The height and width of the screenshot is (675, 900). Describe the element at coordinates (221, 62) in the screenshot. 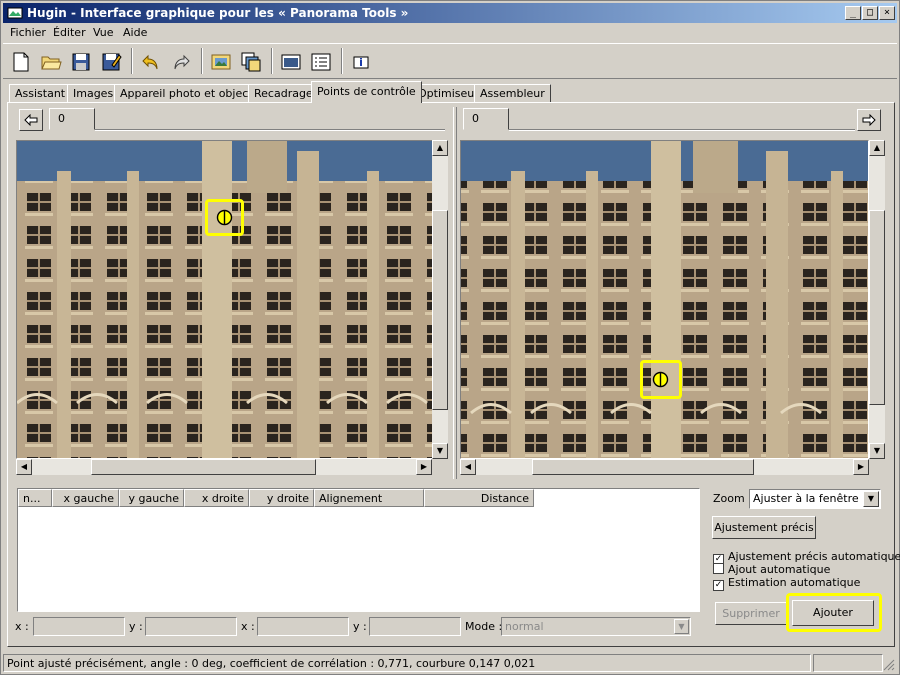

I see `add-image-icon` at that location.